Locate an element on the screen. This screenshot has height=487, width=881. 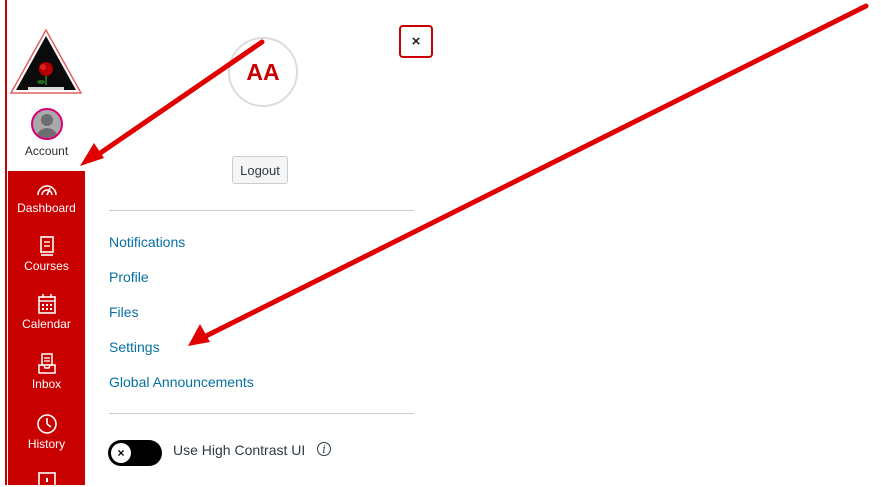
divider-top is located at coordinates (261, 210).